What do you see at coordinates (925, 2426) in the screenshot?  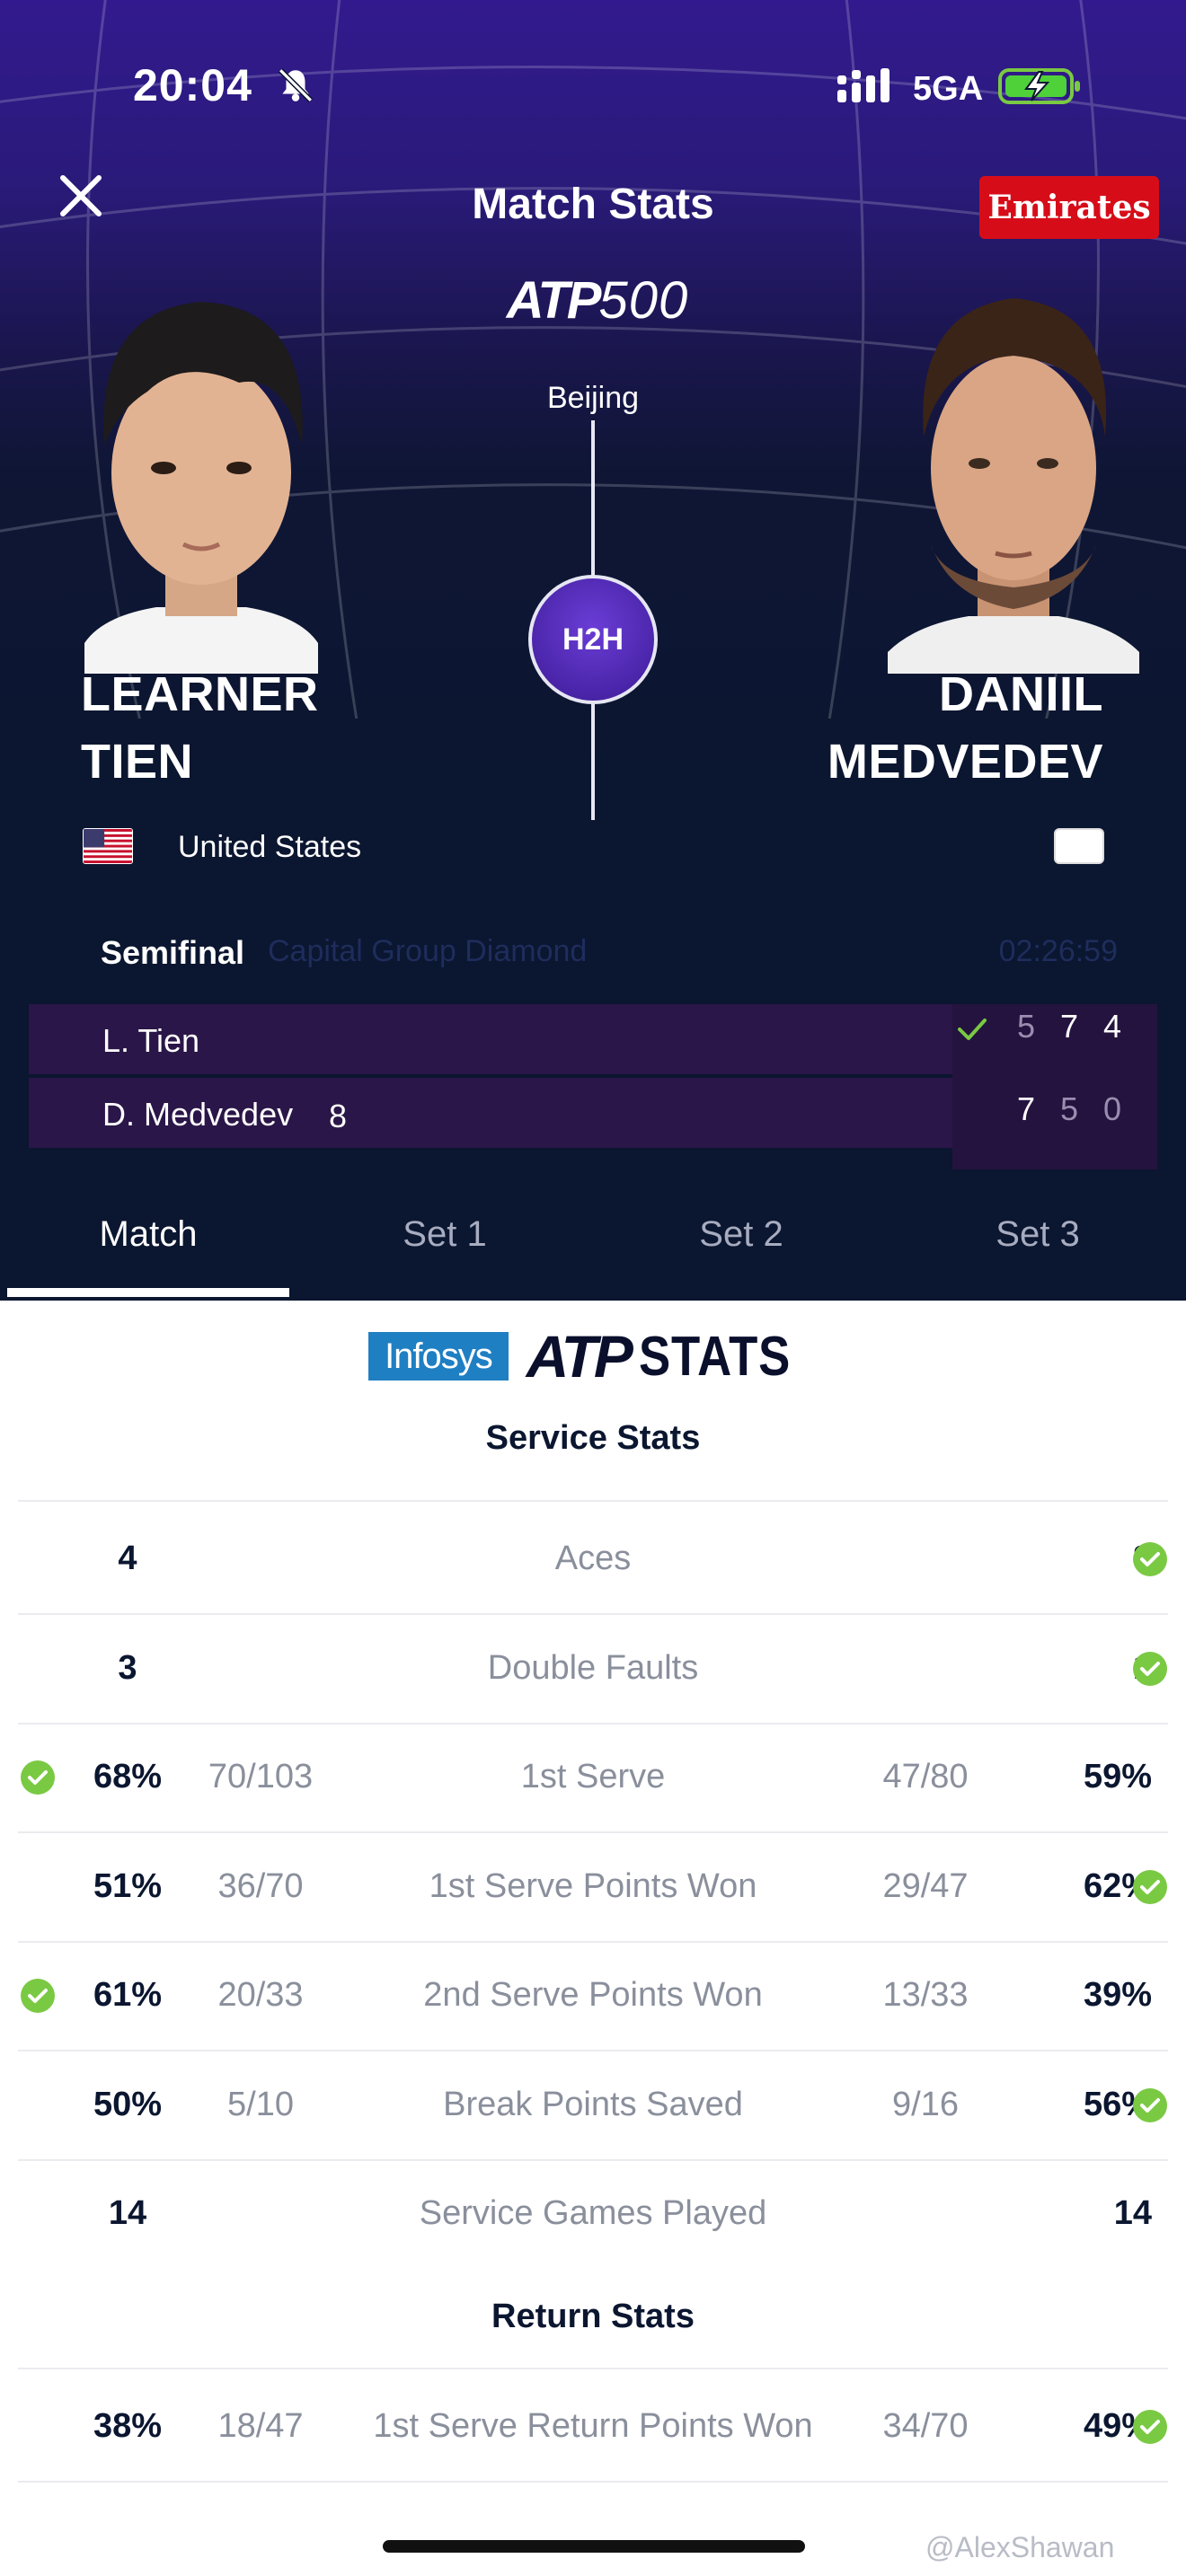 I see `stat-detail-right: 34/70` at bounding box center [925, 2426].